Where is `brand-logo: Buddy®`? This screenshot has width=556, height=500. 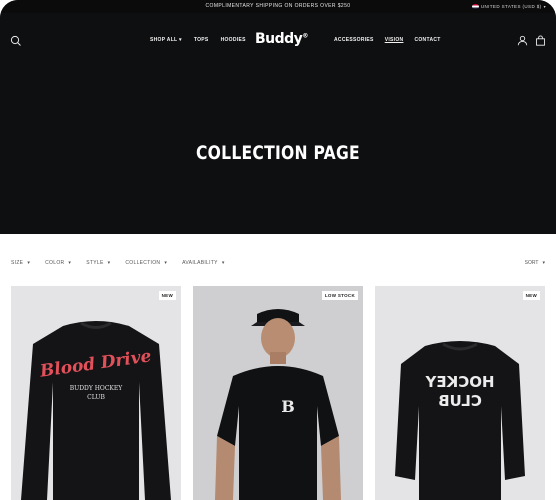 brand-logo: Buddy® is located at coordinates (281, 39).